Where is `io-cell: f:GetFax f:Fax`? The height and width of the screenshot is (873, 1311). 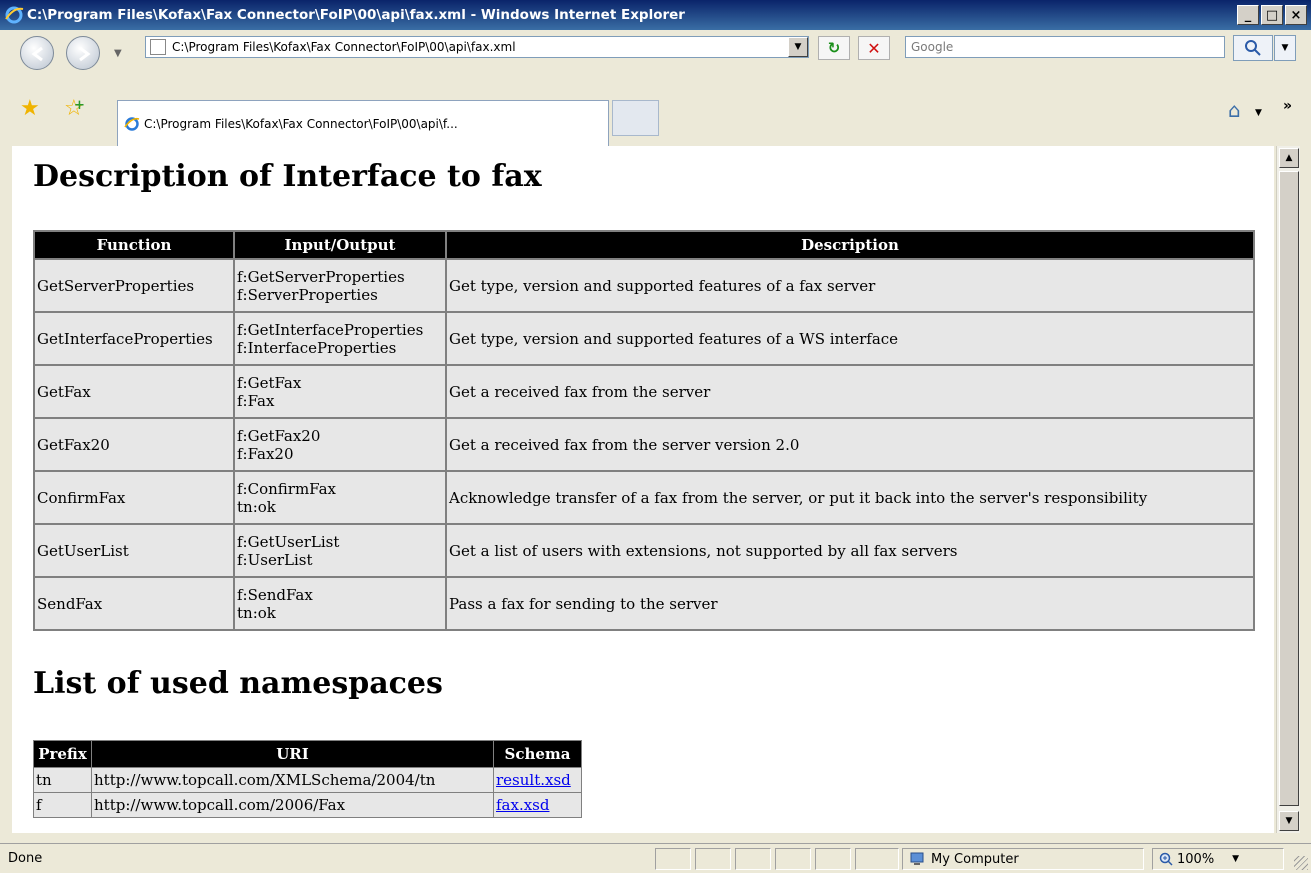
io-cell: f:GetFax f:Fax is located at coordinates (340, 391).